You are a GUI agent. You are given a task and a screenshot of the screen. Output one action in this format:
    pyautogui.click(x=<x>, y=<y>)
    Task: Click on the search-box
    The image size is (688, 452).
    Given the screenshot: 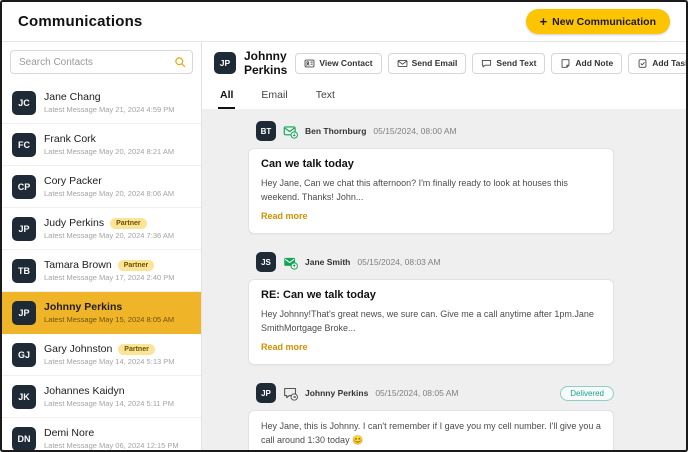 What is the action you would take?
    pyautogui.click(x=101, y=62)
    